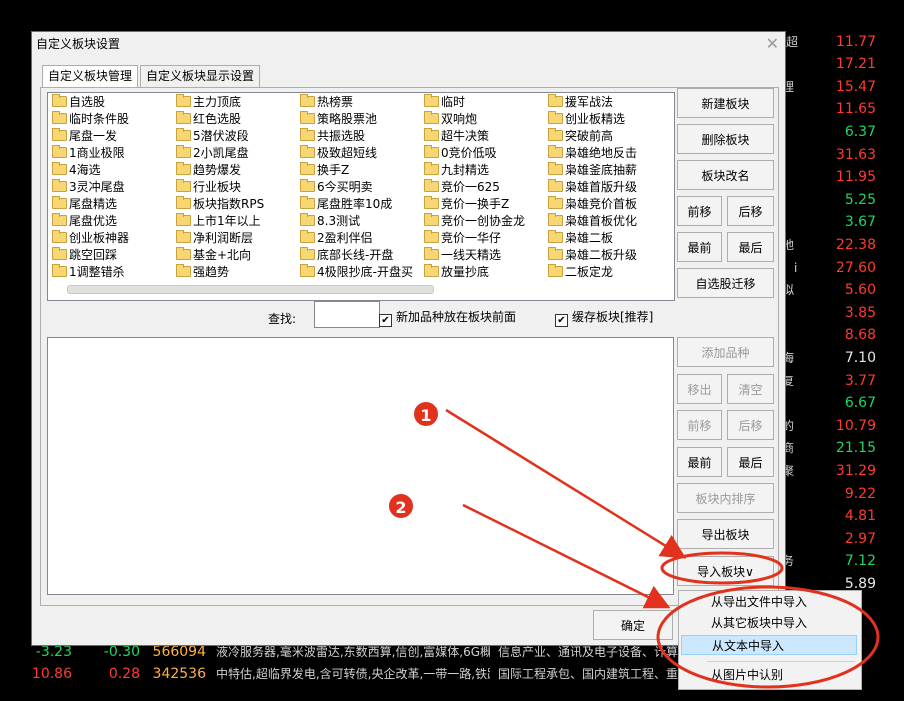  What do you see at coordinates (401, 506) in the screenshot?
I see `step-badge-2: 2` at bounding box center [401, 506].